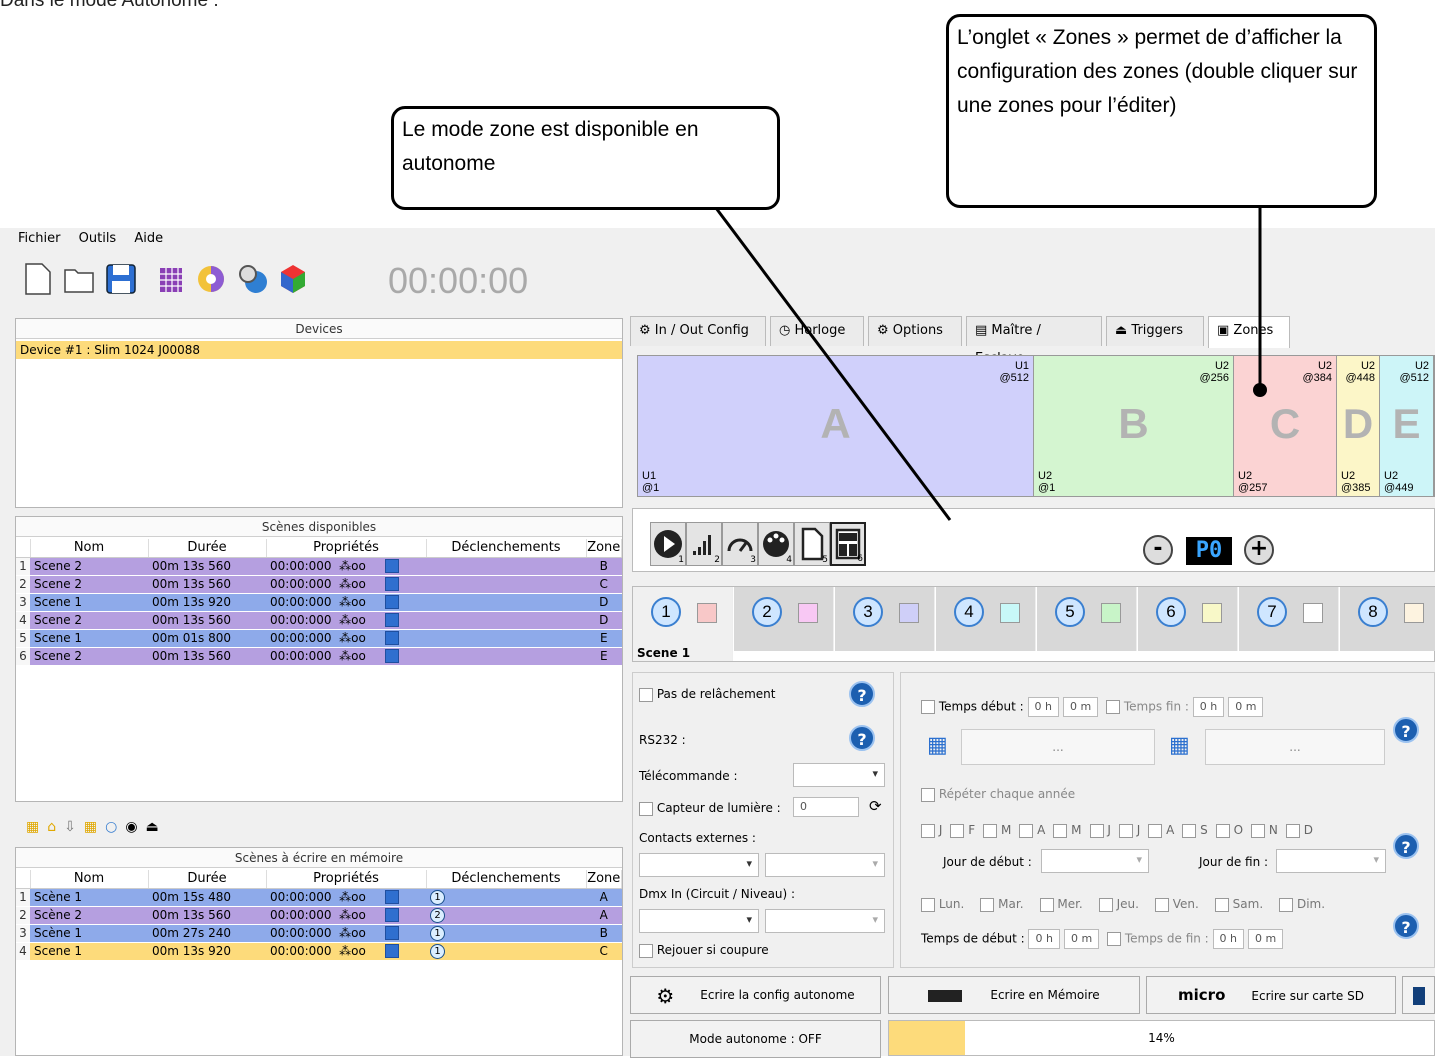 This screenshot has height=1058, width=1435. What do you see at coordinates (990, 364) in the screenshot?
I see `callout-pointers` at bounding box center [990, 364].